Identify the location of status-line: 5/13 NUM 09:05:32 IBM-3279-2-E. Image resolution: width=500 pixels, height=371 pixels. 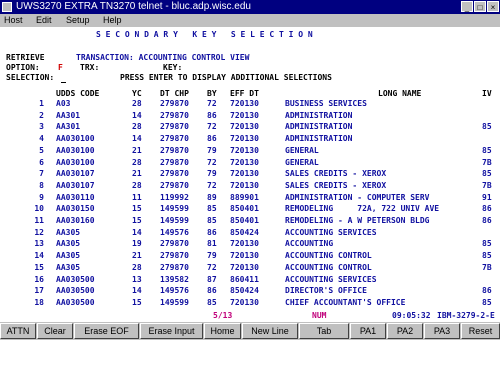
(250, 316).